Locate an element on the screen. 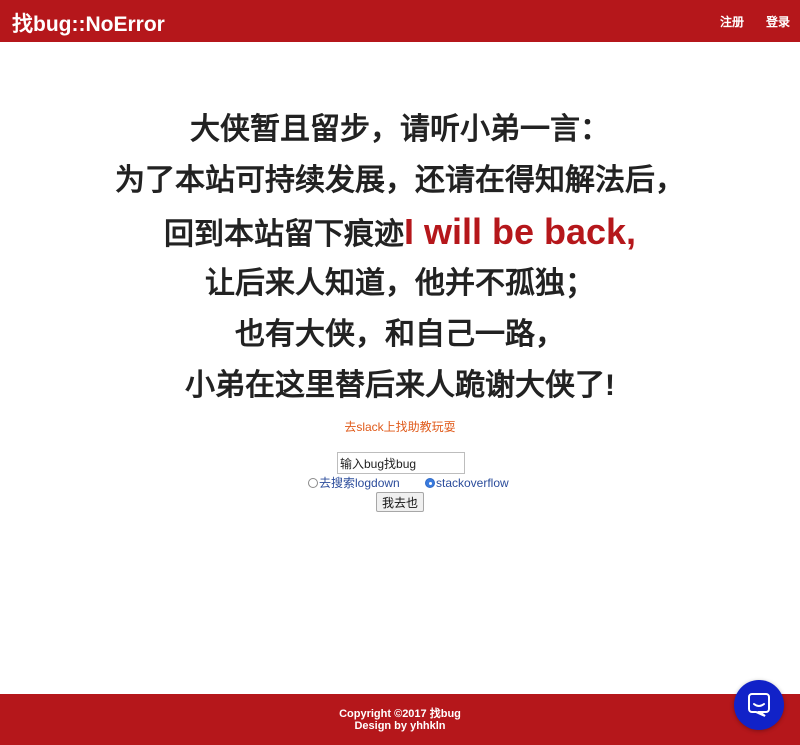 Image resolution: width=800 pixels, height=745 pixels. radio-stackoverflow-label: stackoverflow is located at coordinates (472, 483).